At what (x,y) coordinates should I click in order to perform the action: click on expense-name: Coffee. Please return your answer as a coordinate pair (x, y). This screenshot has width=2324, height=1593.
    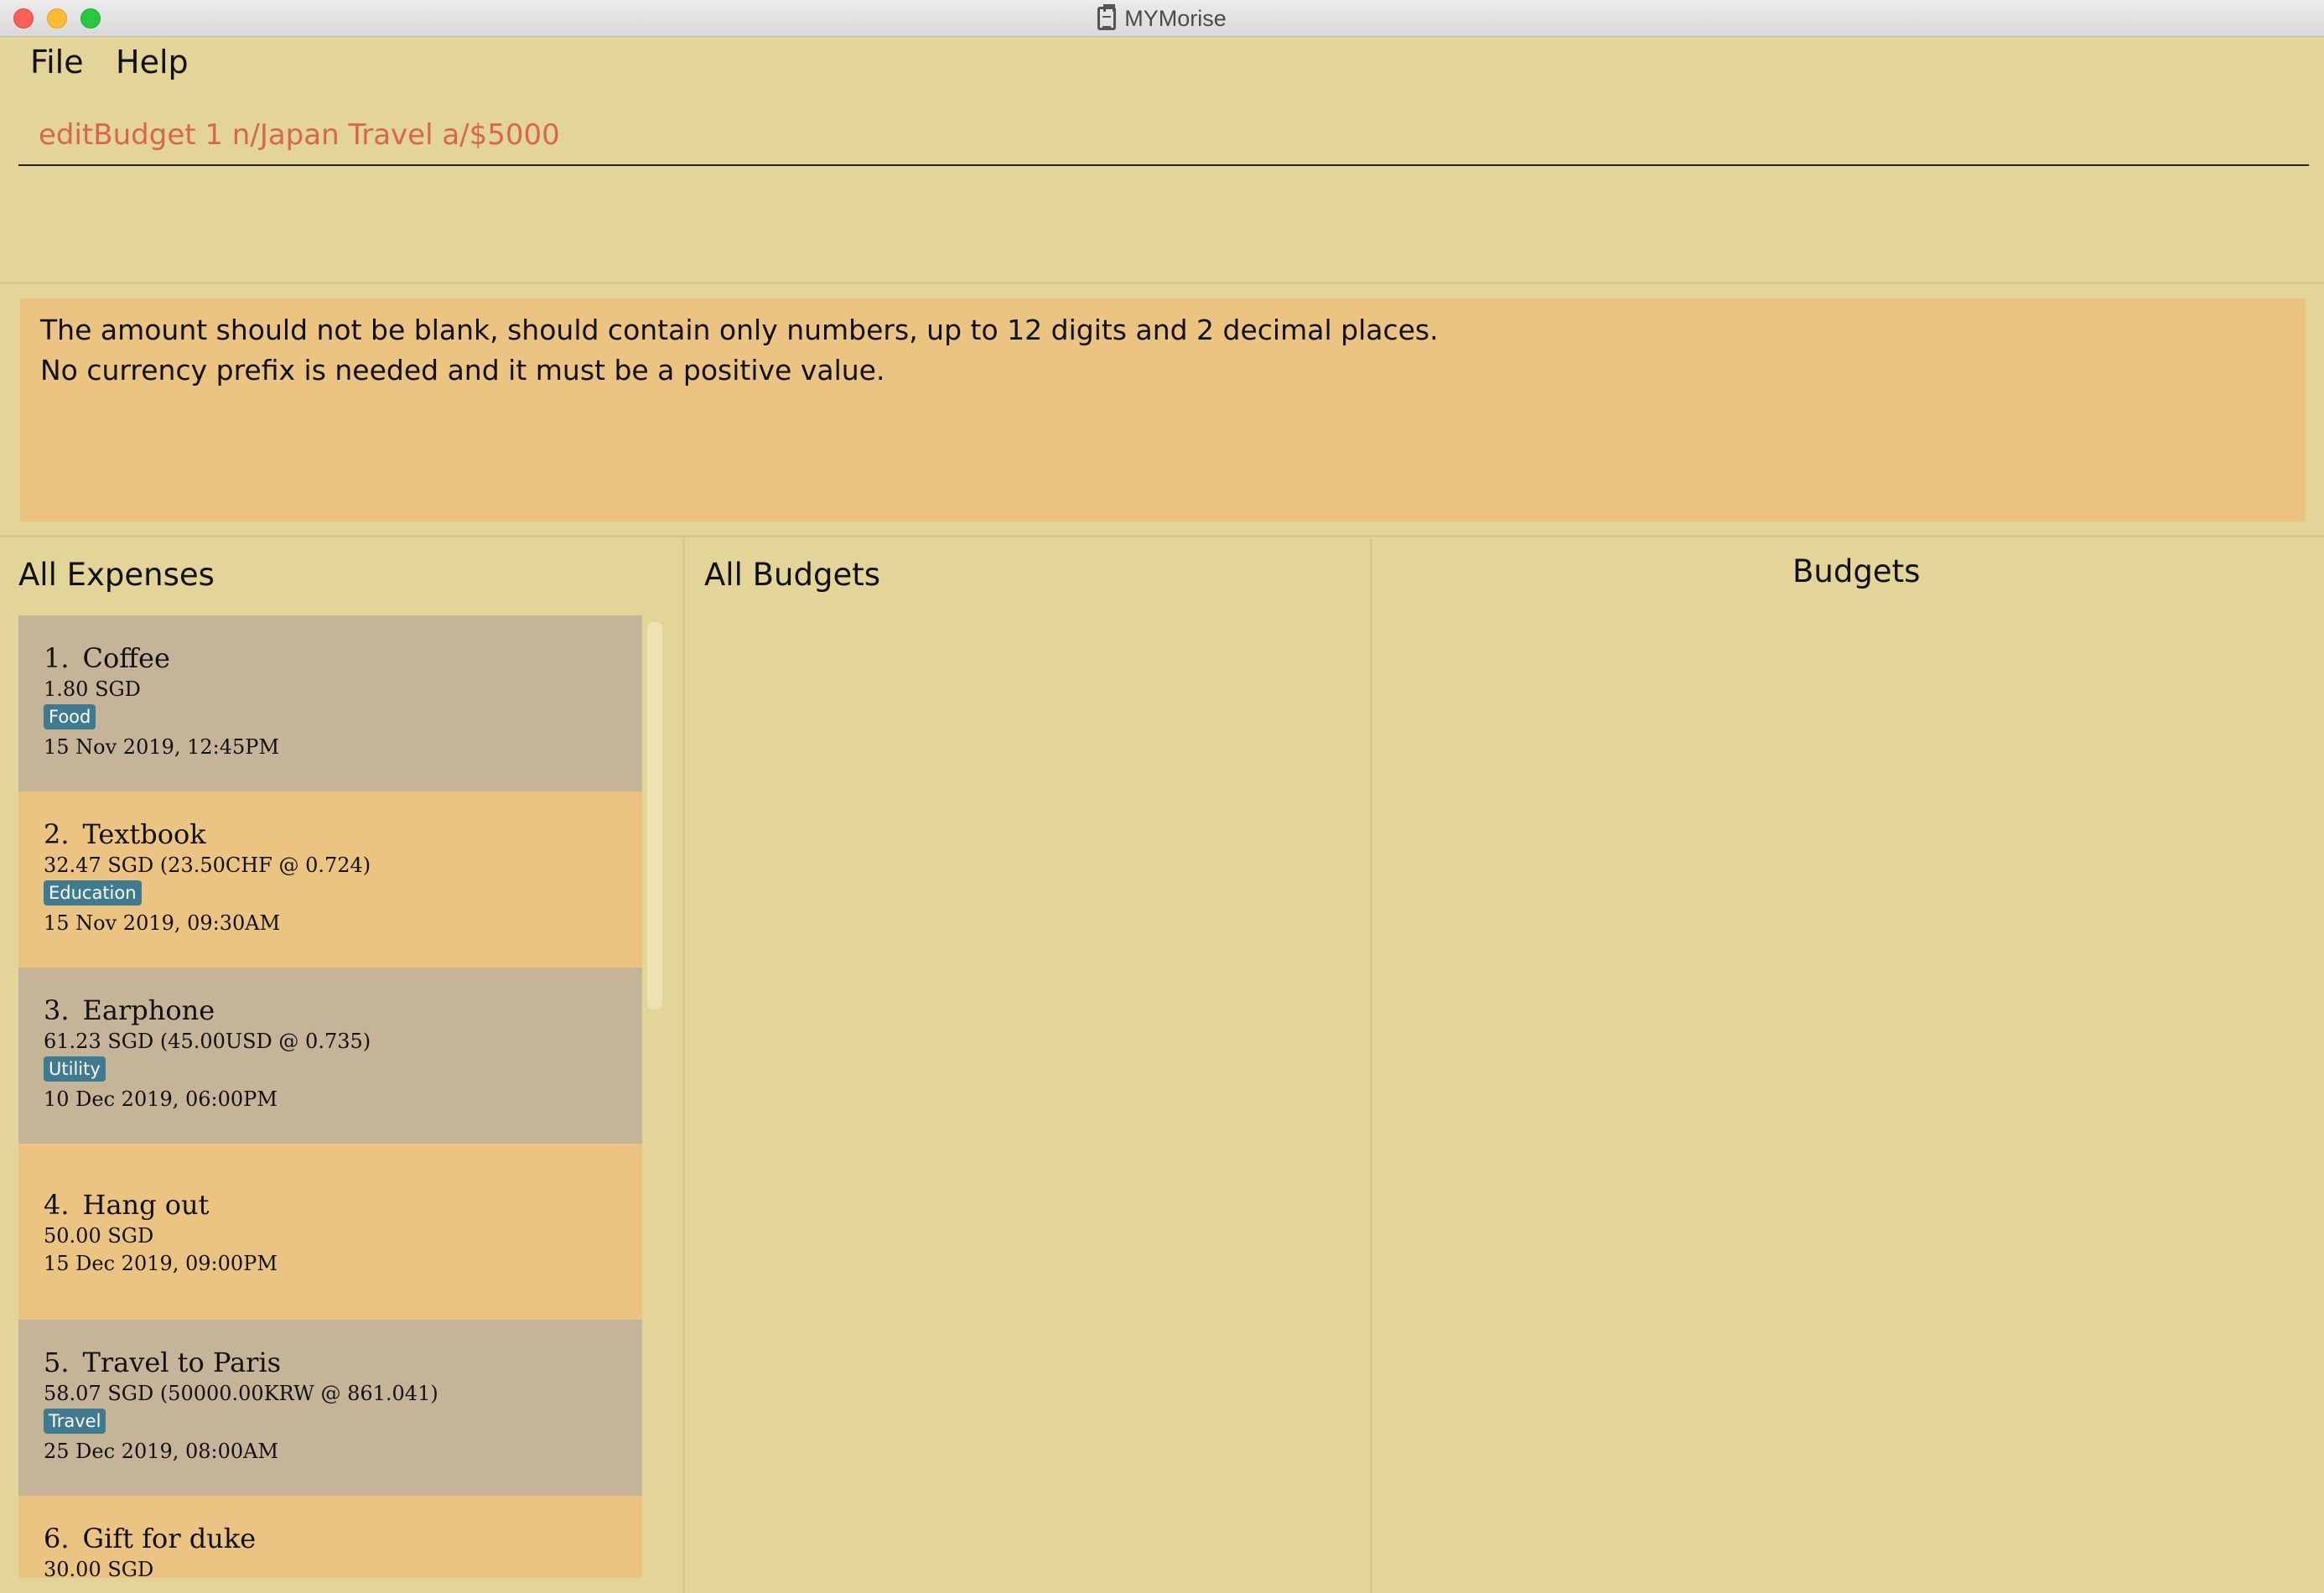
    Looking at the image, I should click on (126, 658).